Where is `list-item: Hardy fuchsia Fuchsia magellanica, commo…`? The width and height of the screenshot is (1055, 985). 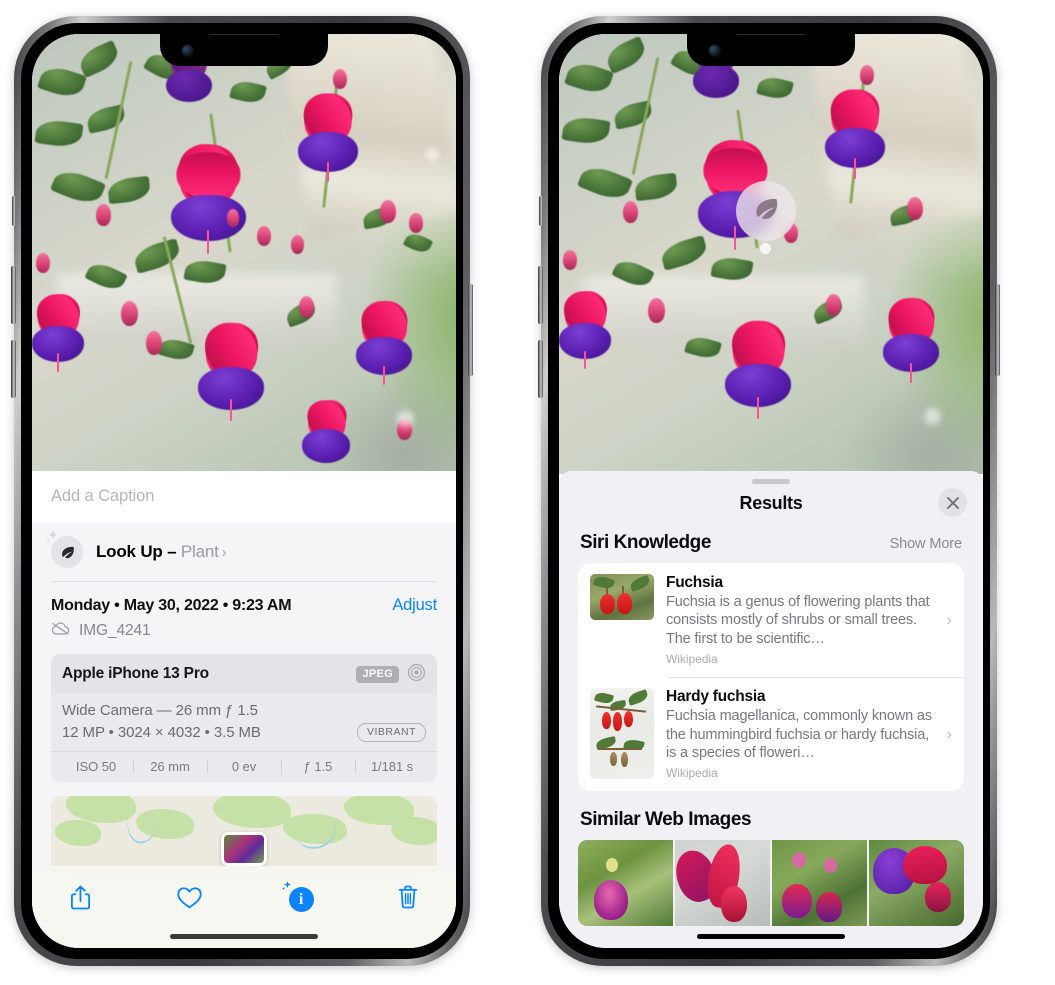 list-item: Hardy fuchsia Fuchsia magellanica, commo… is located at coordinates (771, 734).